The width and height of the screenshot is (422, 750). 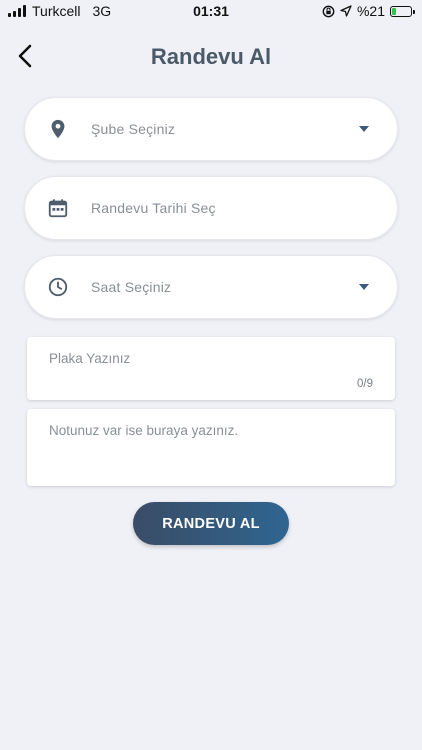 I want to click on note-textarea-placeholder: Notunuz var ise buraya yazınız., so click(x=144, y=430).